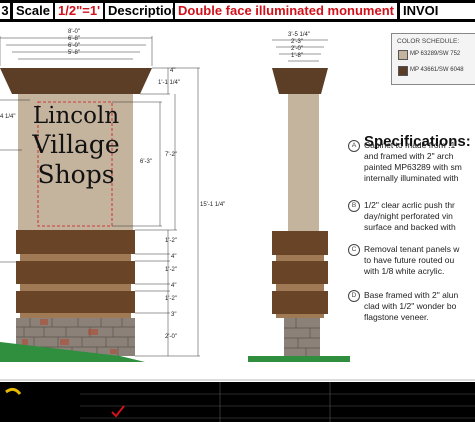 The width and height of the screenshot is (475, 422). I want to click on dim-overall-height: 15'-1 1/4", so click(213, 205).